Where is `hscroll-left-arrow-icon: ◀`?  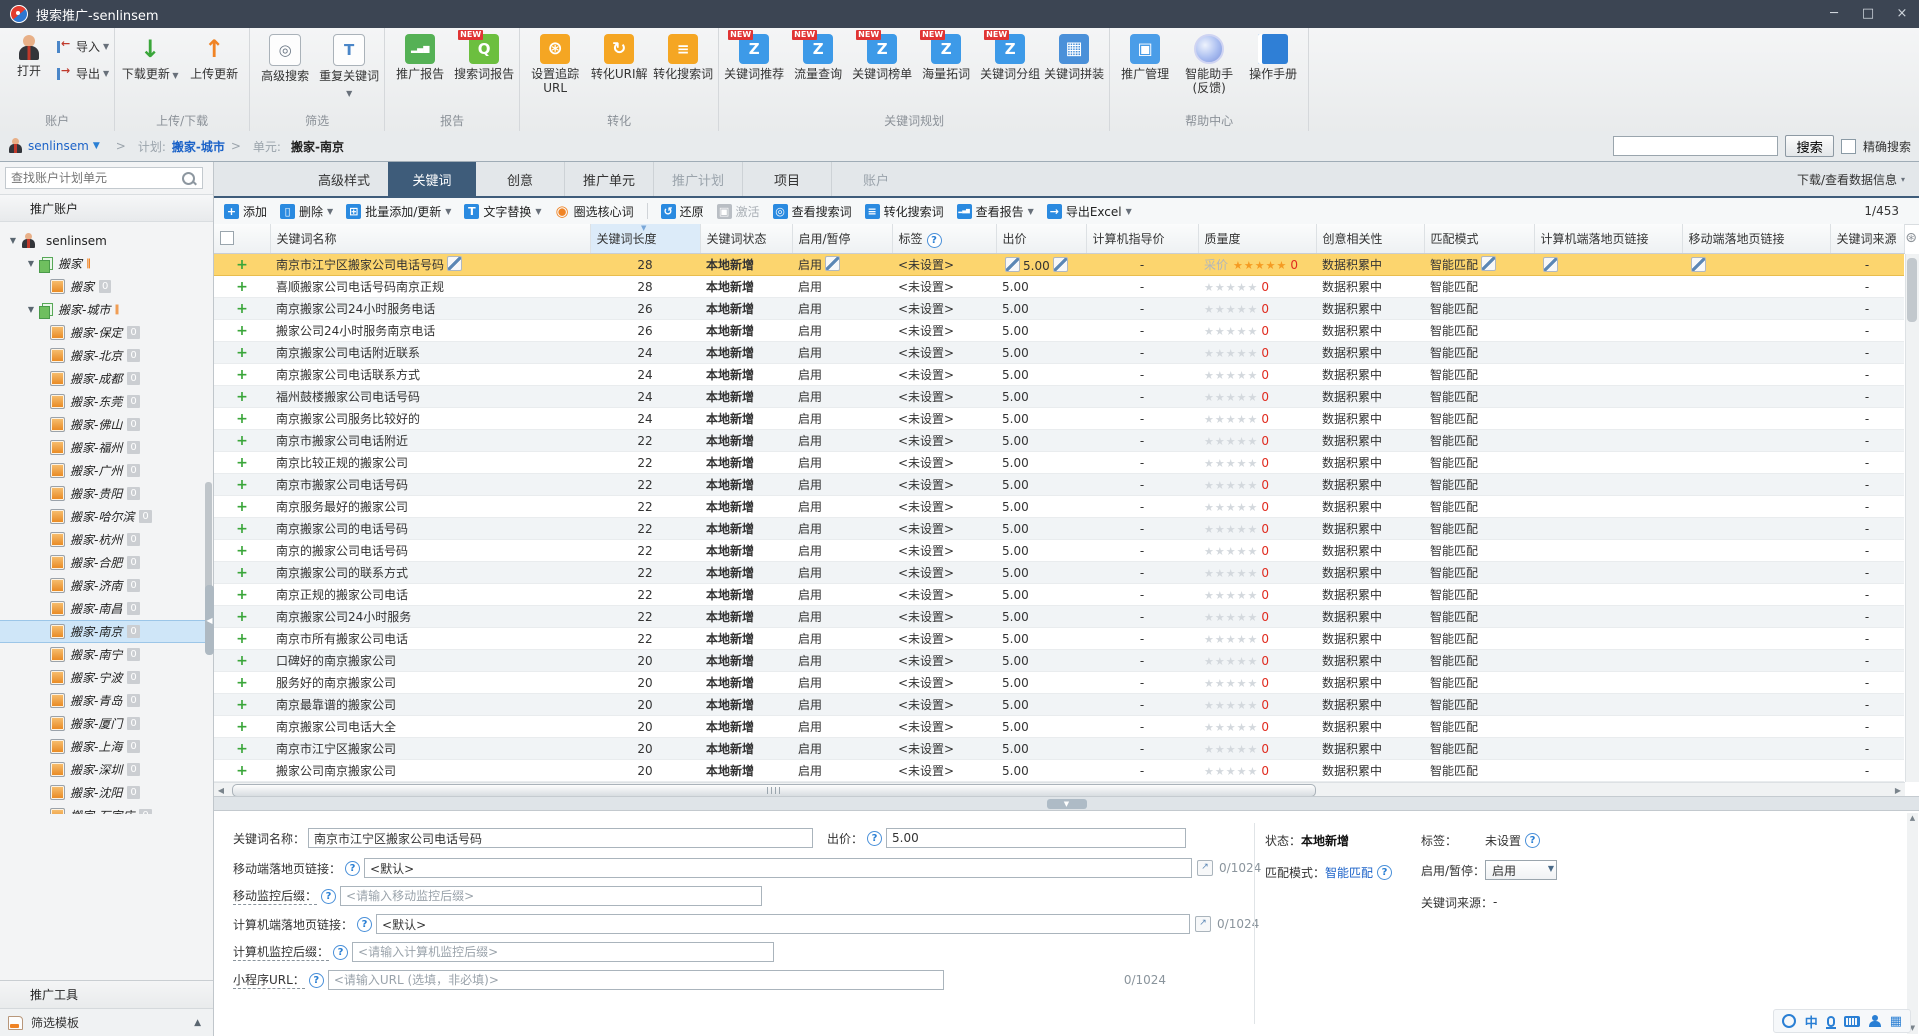
hscroll-left-arrow-icon: ◀ is located at coordinates (221, 790).